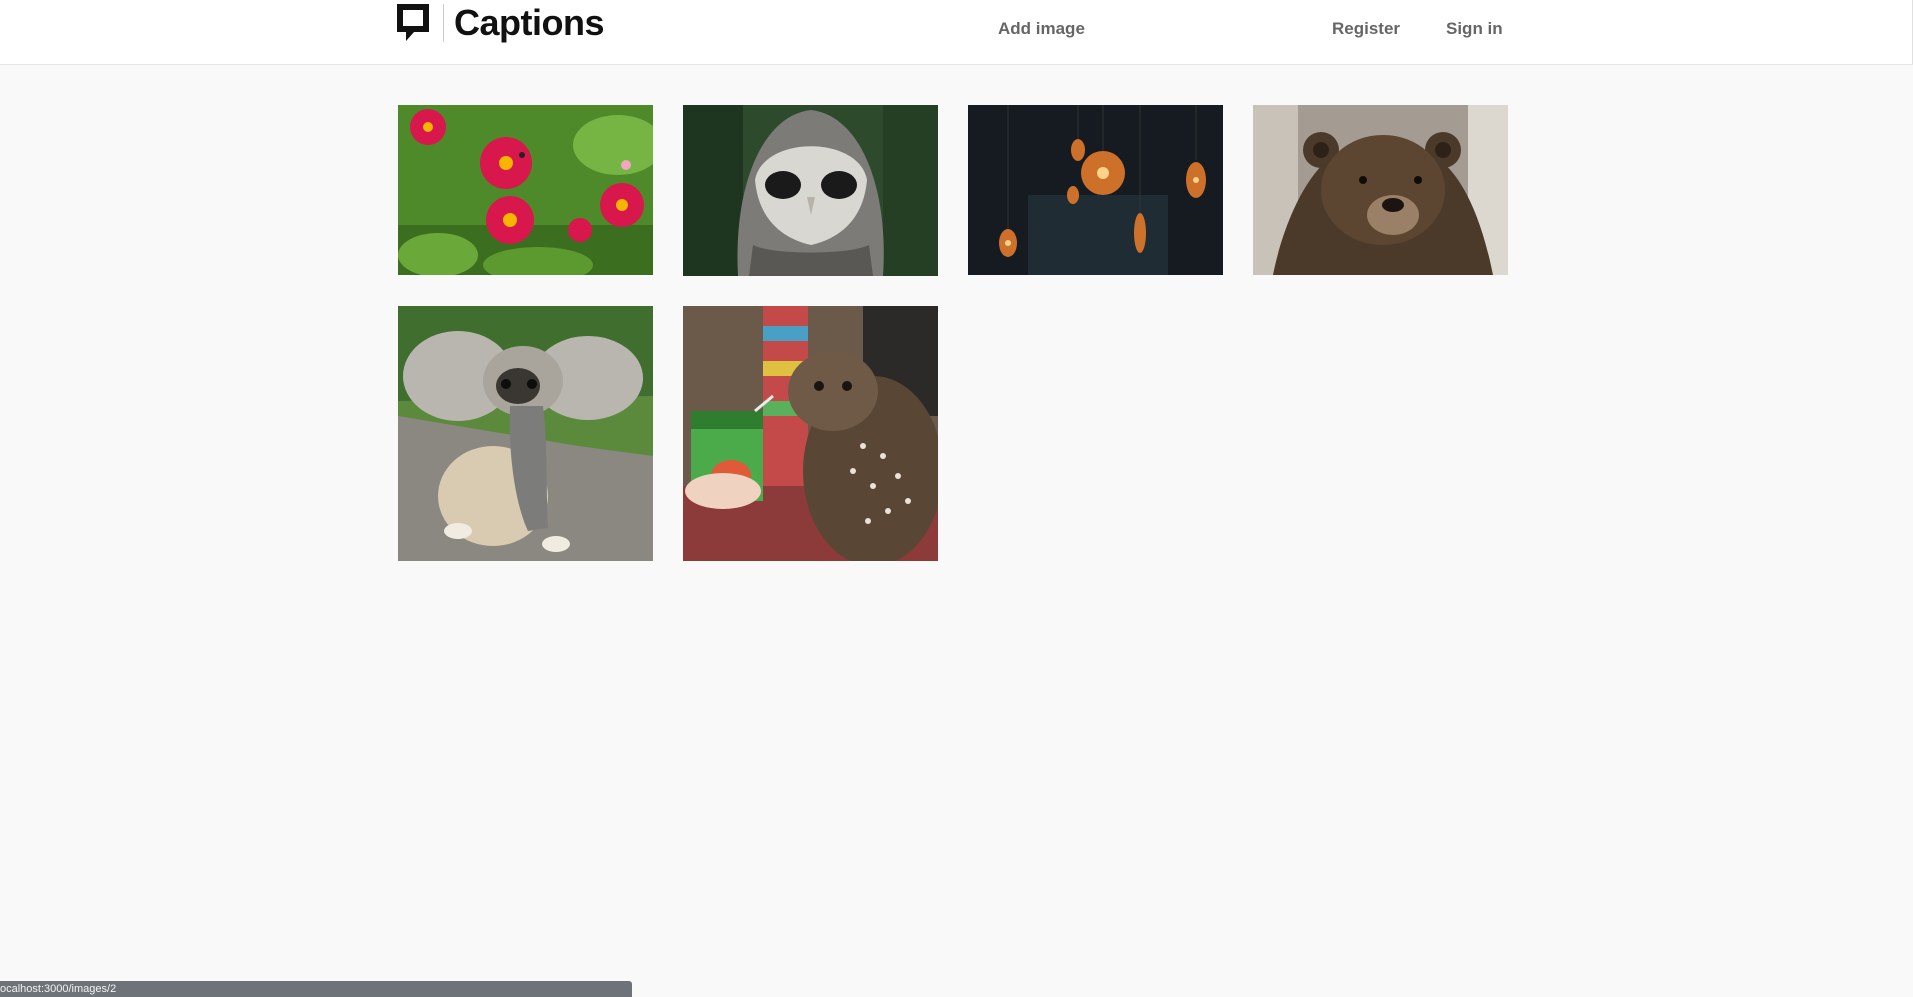 This screenshot has height=997, width=1913. Describe the element at coordinates (810, 190) in the screenshot. I see `gallery-image-owl` at that location.